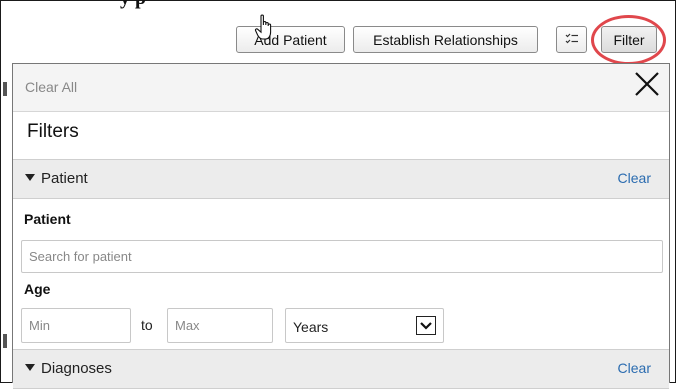  I want to click on age-min-input, so click(76, 325).